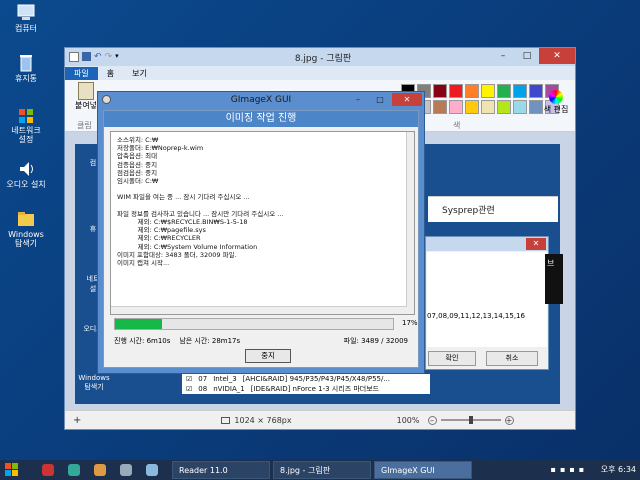 The image size is (640, 480). What do you see at coordinates (476, 316) in the screenshot?
I see `driver-number-list: 07,08,09,11,12,13,14,15,16` at bounding box center [476, 316].